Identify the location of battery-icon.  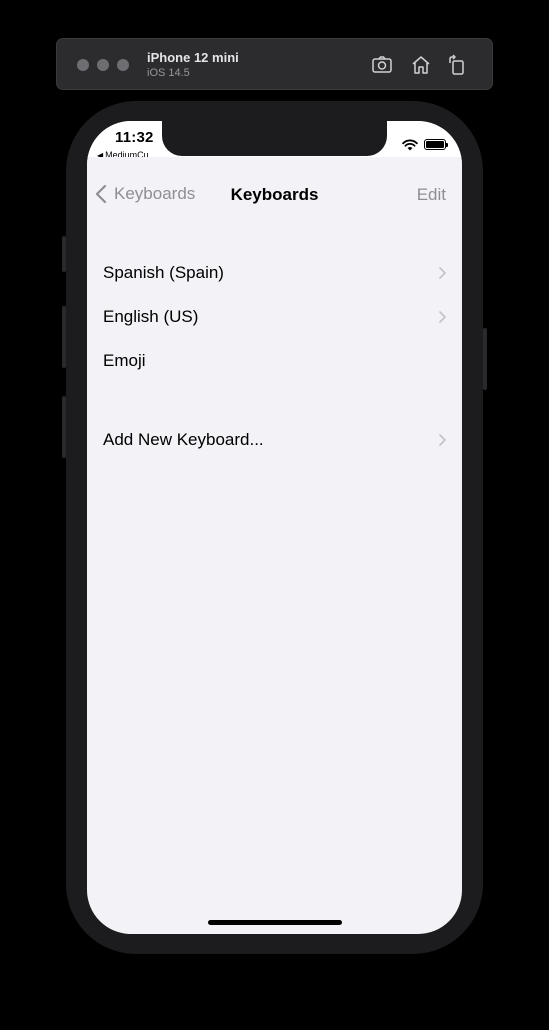
(436, 144).